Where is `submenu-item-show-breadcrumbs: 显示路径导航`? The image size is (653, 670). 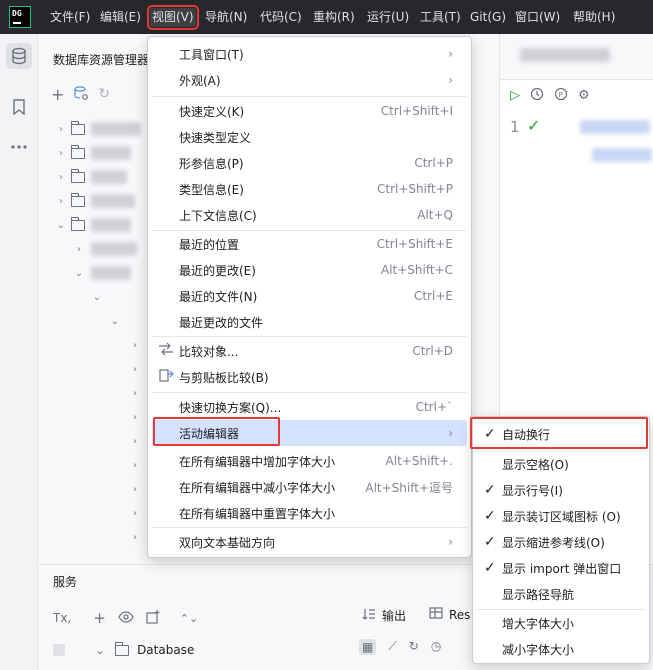
submenu-item-show-breadcrumbs: 显示路径导航 is located at coordinates (561, 594).